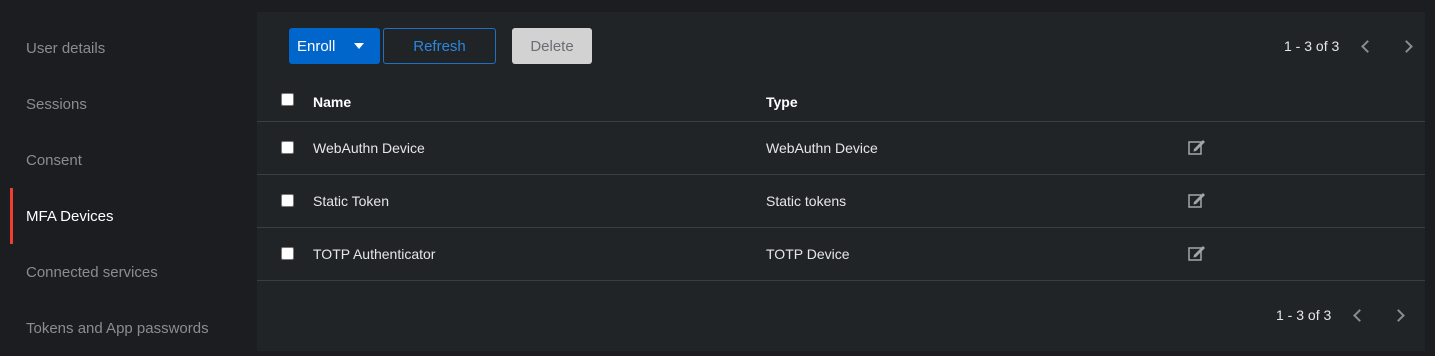  I want to click on caret-down-icon, so click(359, 46).